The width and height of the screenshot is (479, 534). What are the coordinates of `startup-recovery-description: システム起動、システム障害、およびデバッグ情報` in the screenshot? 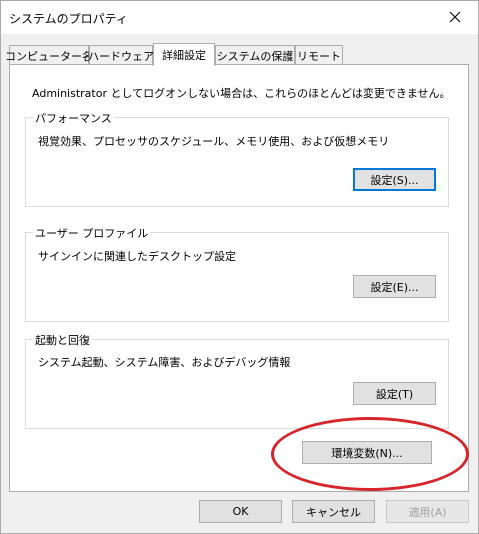 It's located at (164, 362).